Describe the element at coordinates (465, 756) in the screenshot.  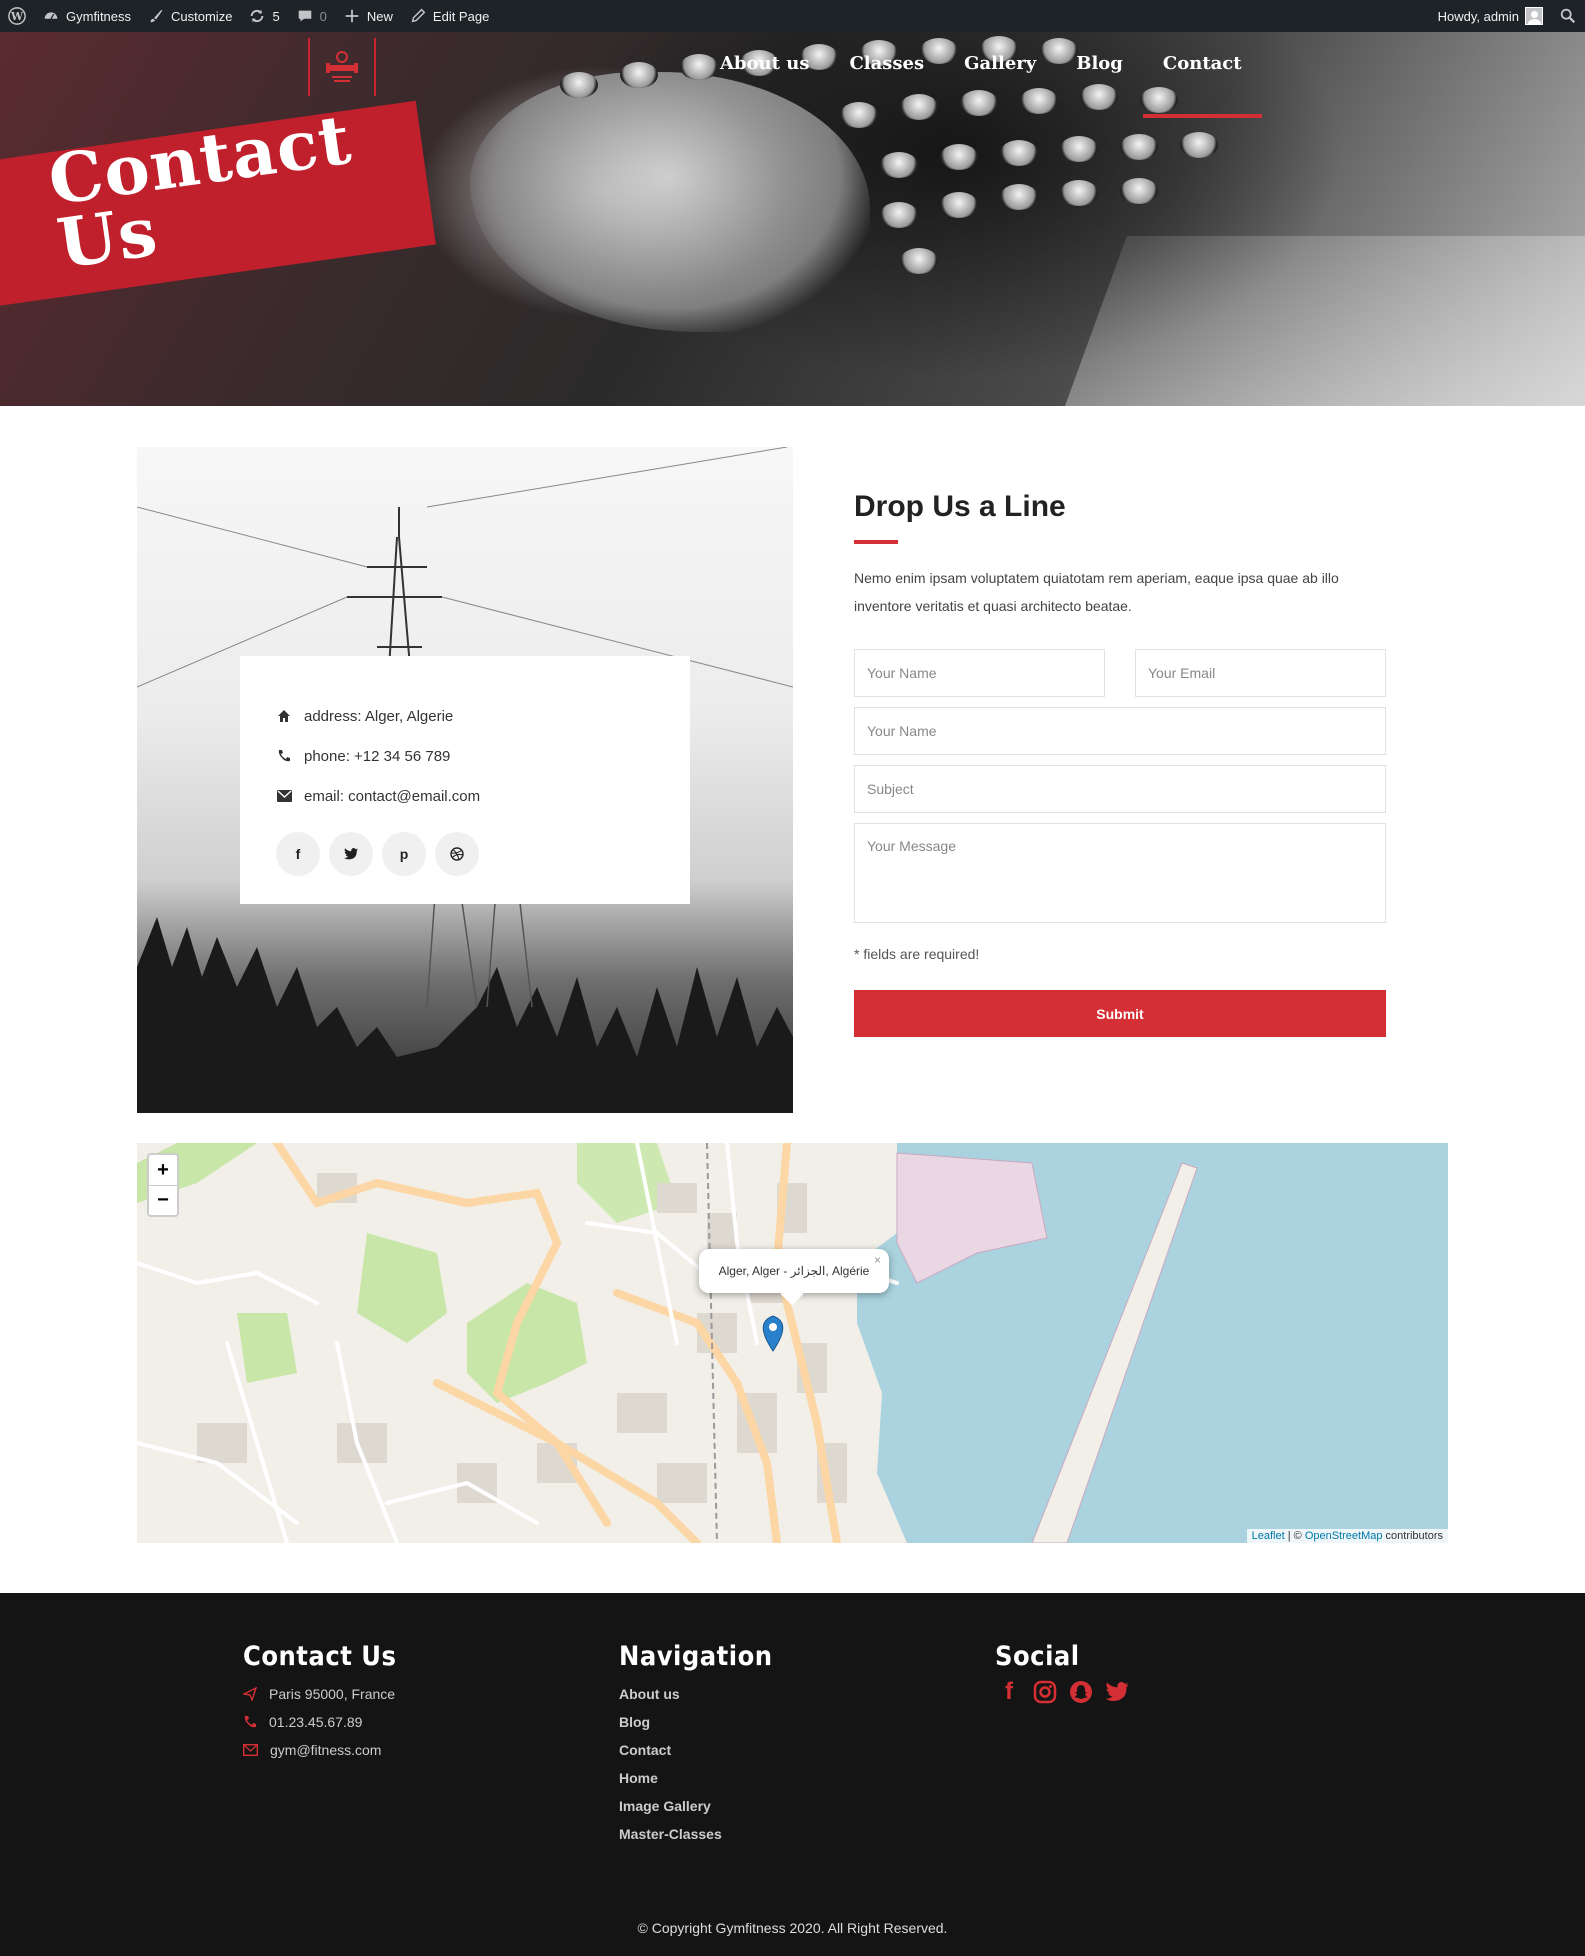
I see `info-phone-row: phone: +12 34 56 789` at that location.